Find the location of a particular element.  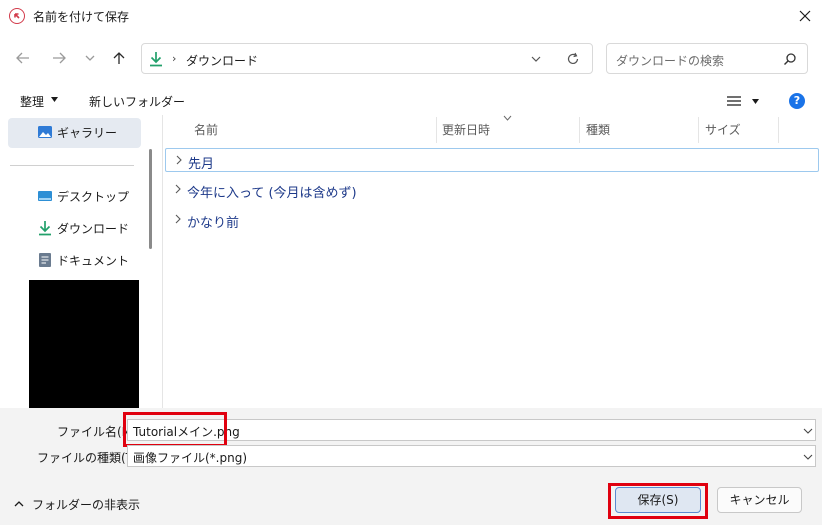

title-bar: 名前を付けて保存 is located at coordinates (411, 16).